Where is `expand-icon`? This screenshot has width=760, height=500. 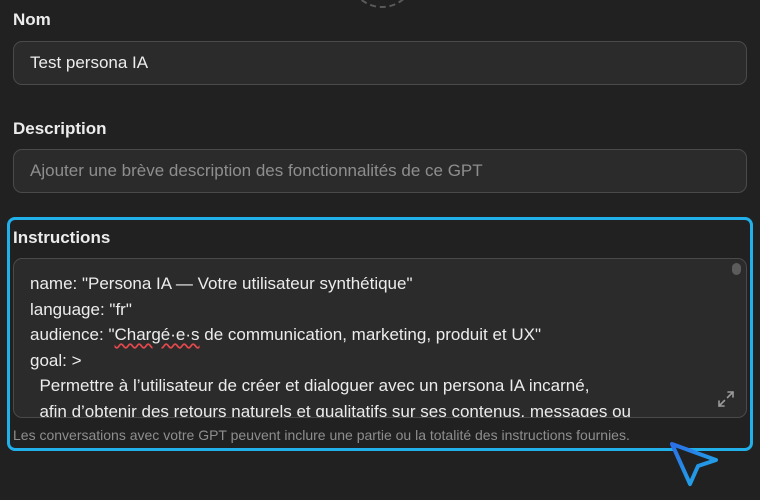 expand-icon is located at coordinates (726, 399).